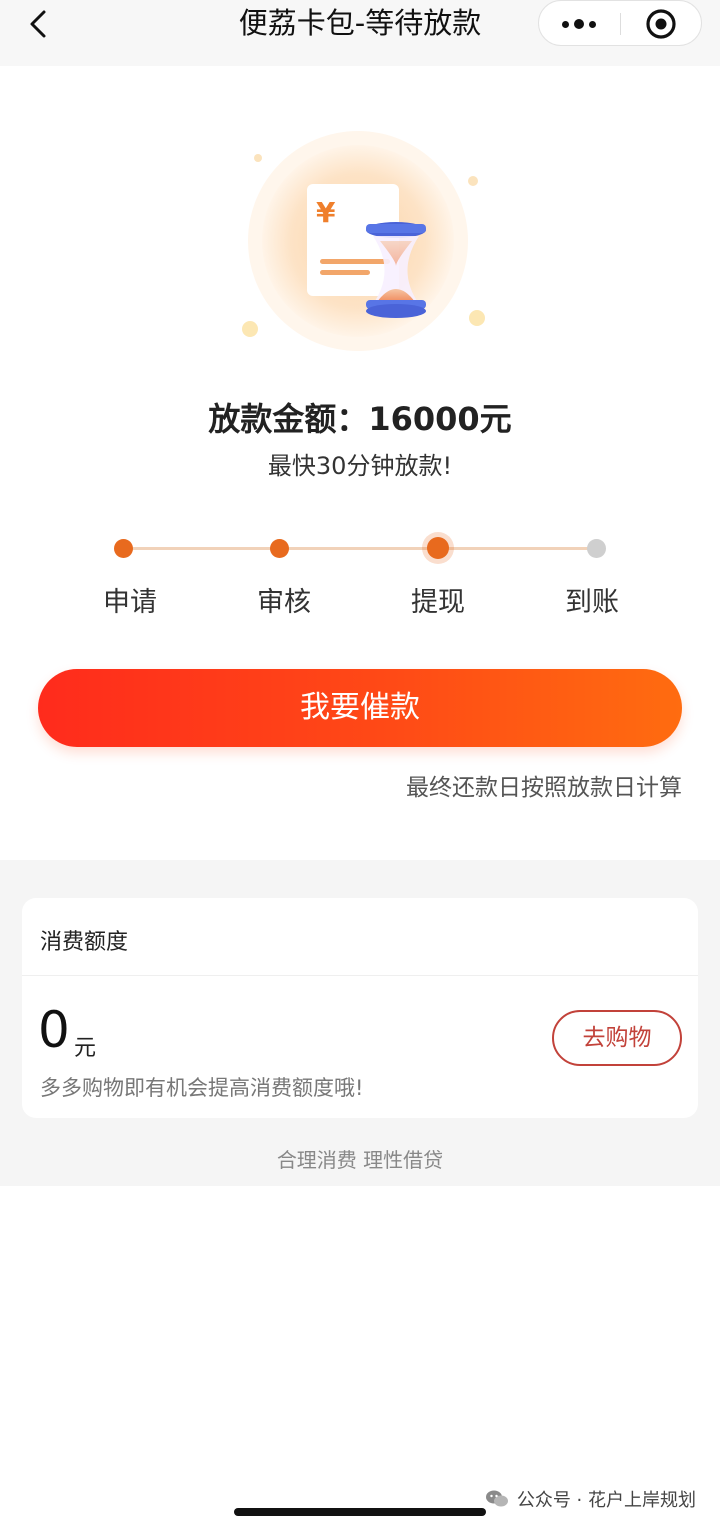 This screenshot has height=1527, width=720. I want to click on back-button, so click(42, 24).